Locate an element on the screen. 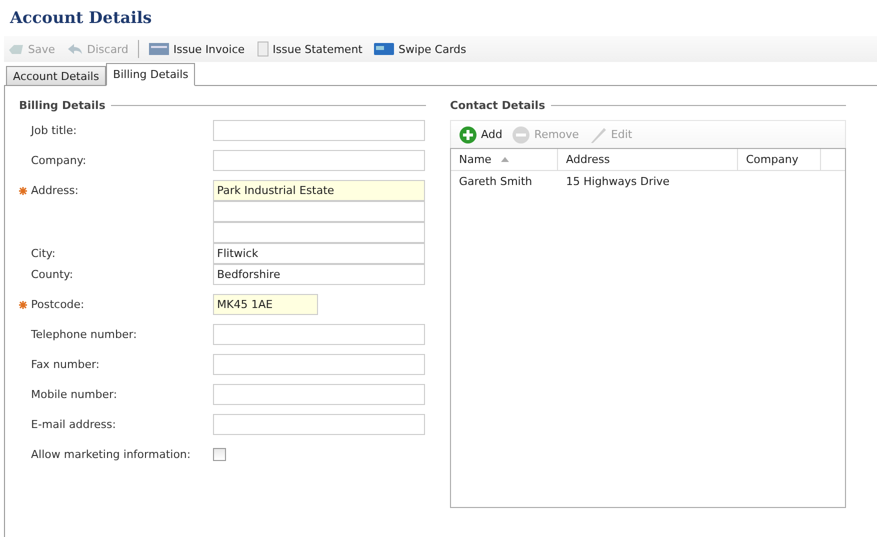 The width and height of the screenshot is (877, 537). tab: Account Details is located at coordinates (56, 75).